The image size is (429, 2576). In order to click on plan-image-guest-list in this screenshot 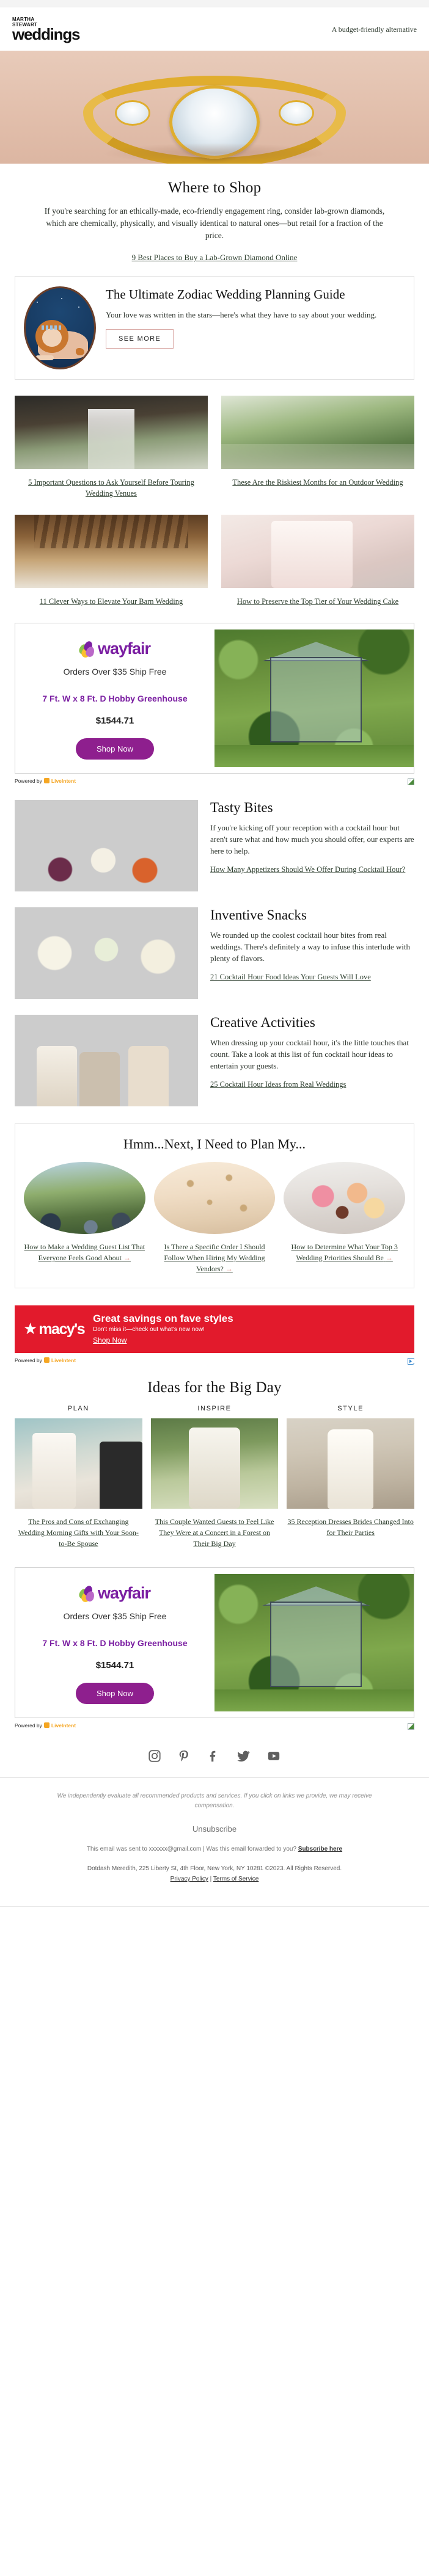, I will do `click(85, 1198)`.